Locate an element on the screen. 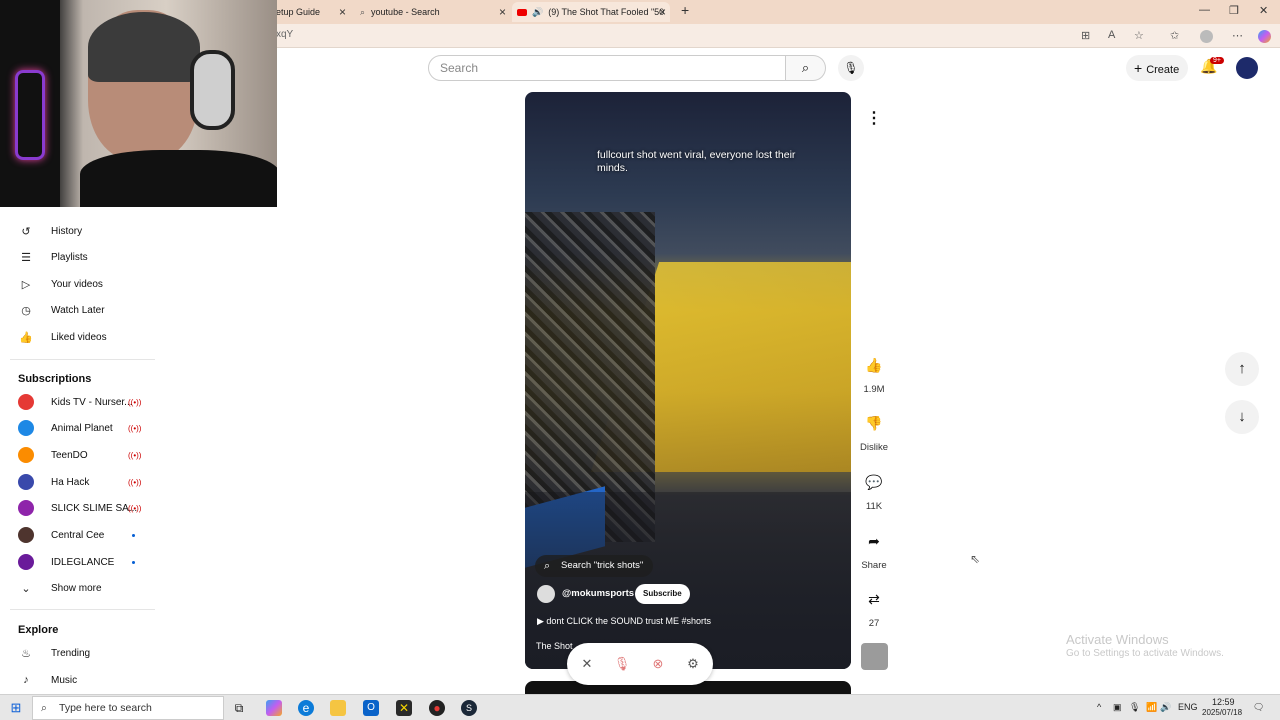 The width and height of the screenshot is (1280, 720). sidebar-item-watch-later: ◷ Watch Later is located at coordinates (83, 310).